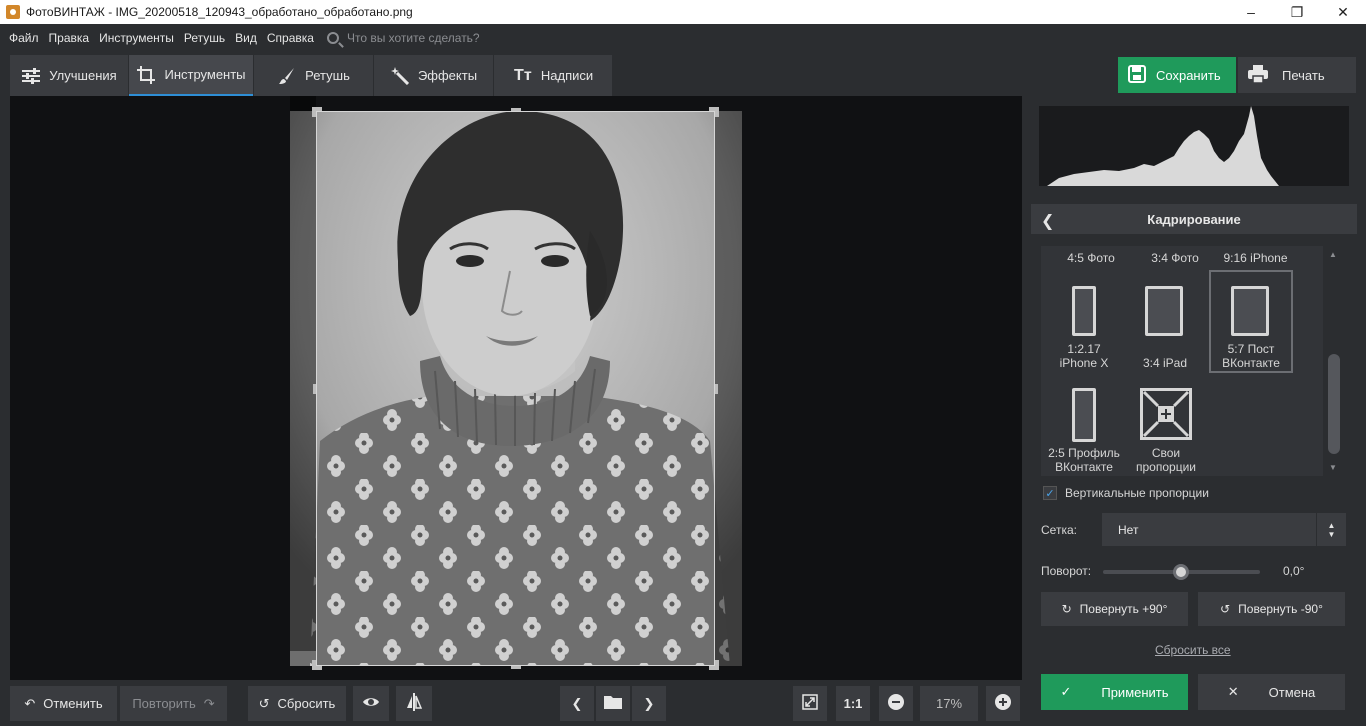 The height and width of the screenshot is (726, 1366). What do you see at coordinates (1333, 254) in the screenshot?
I see `scroll-up-icon: ▲` at bounding box center [1333, 254].